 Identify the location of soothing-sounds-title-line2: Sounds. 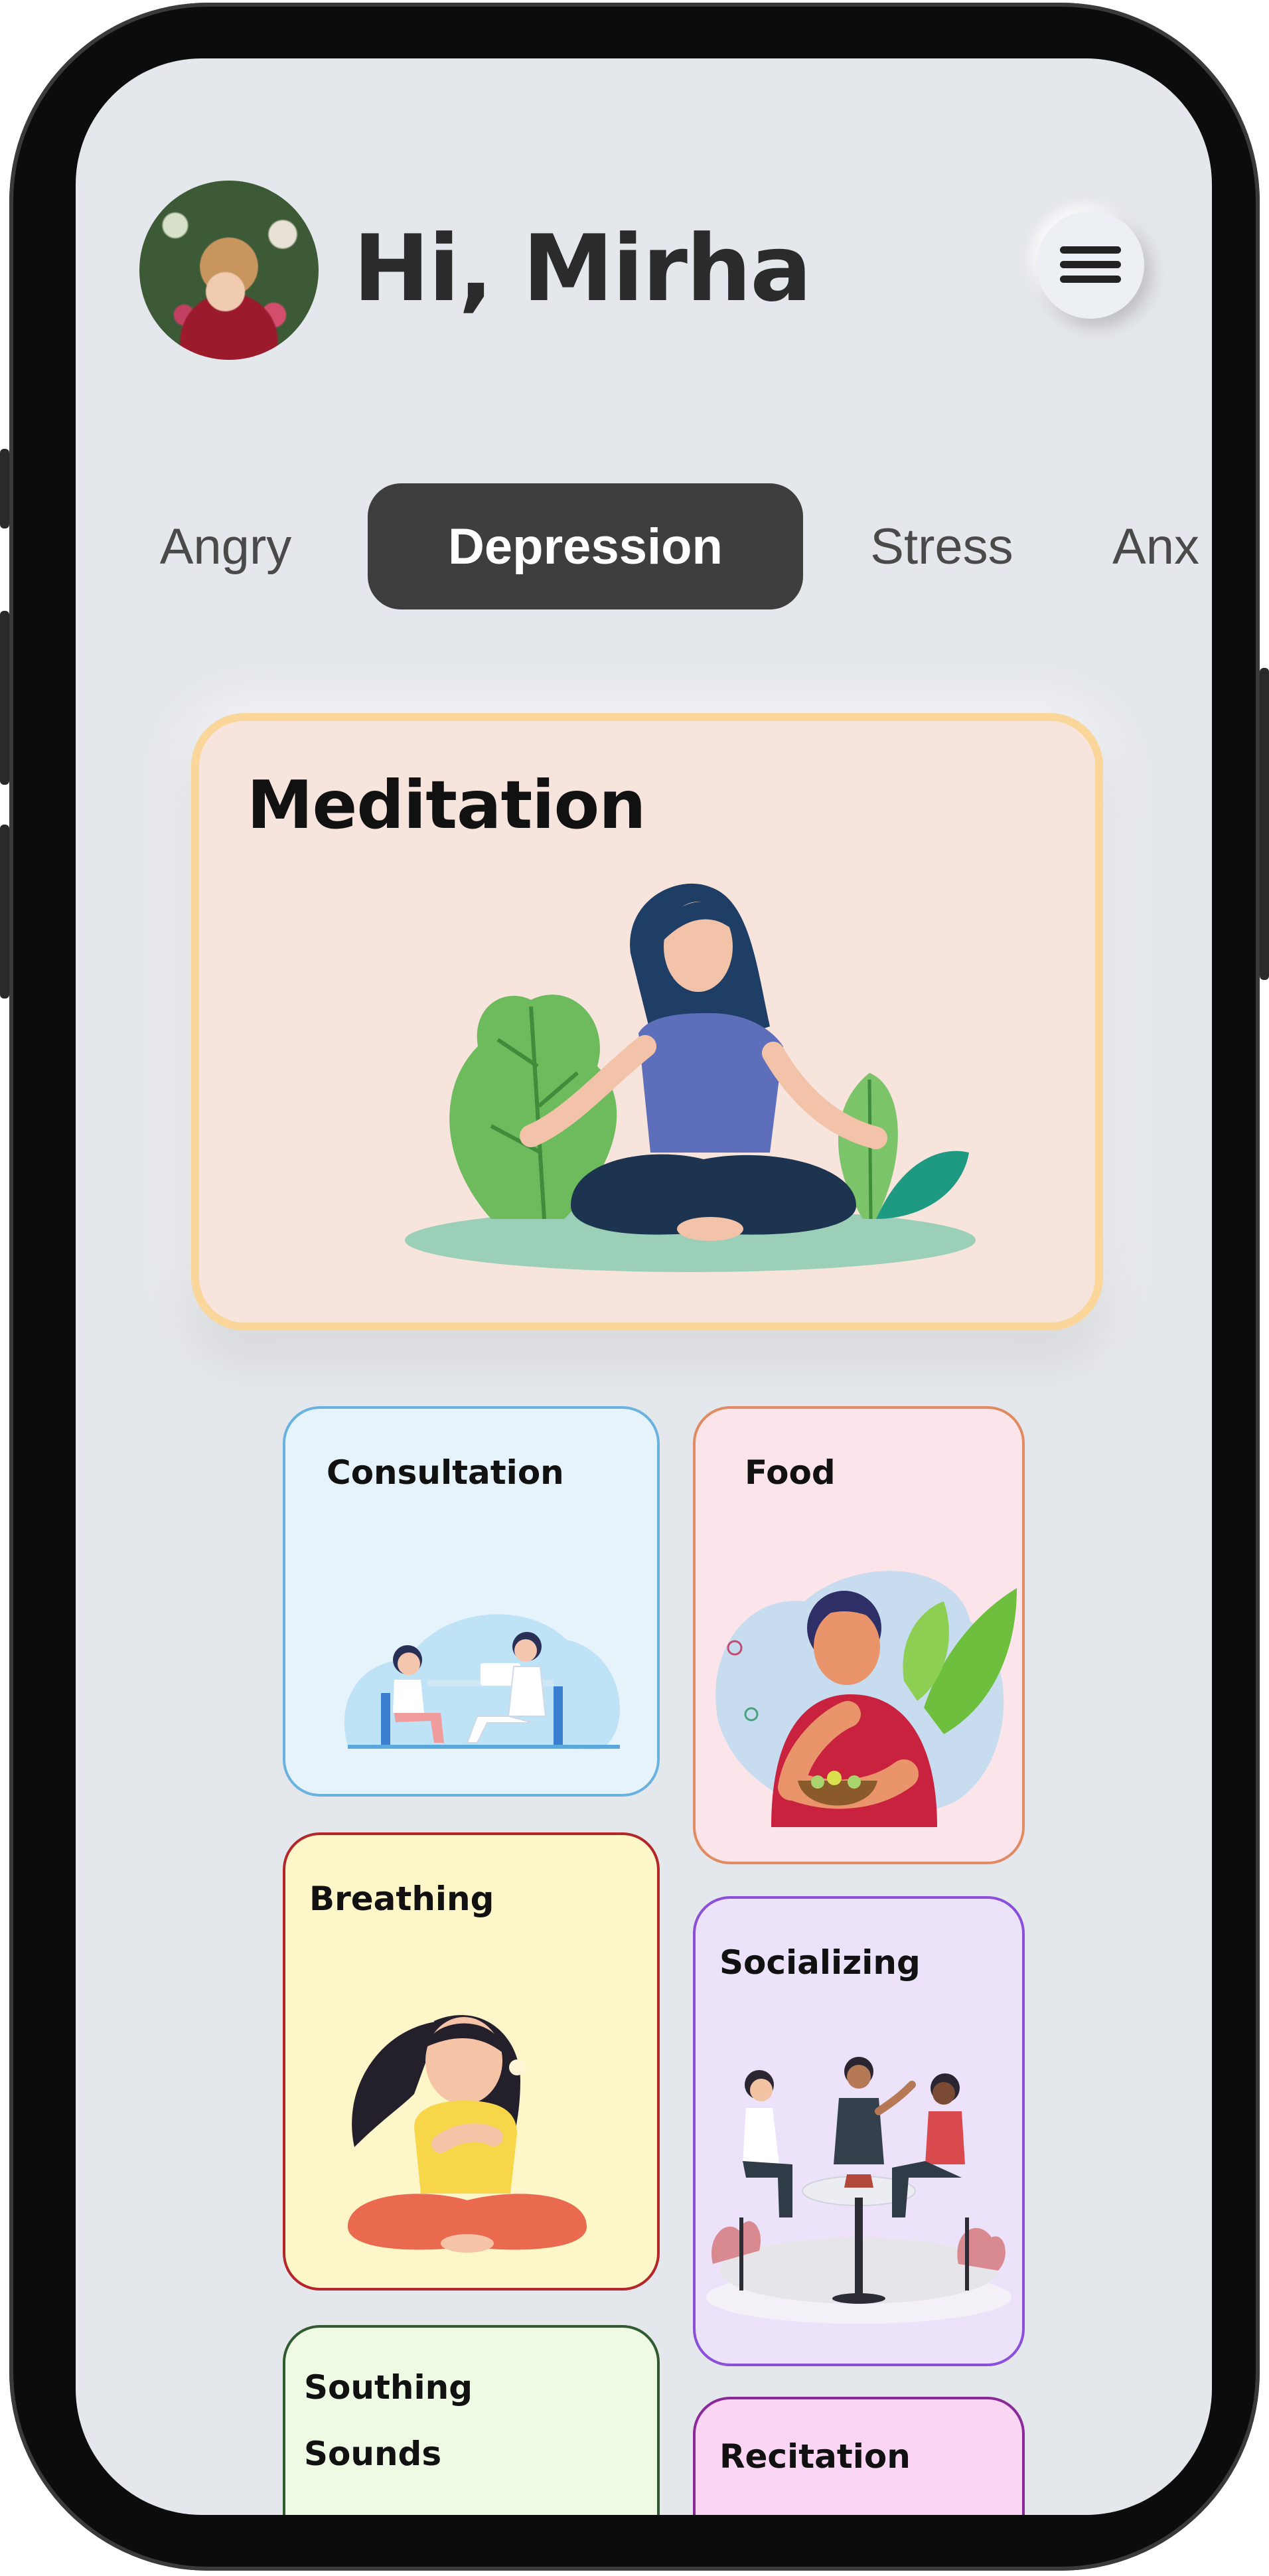
(373, 2454).